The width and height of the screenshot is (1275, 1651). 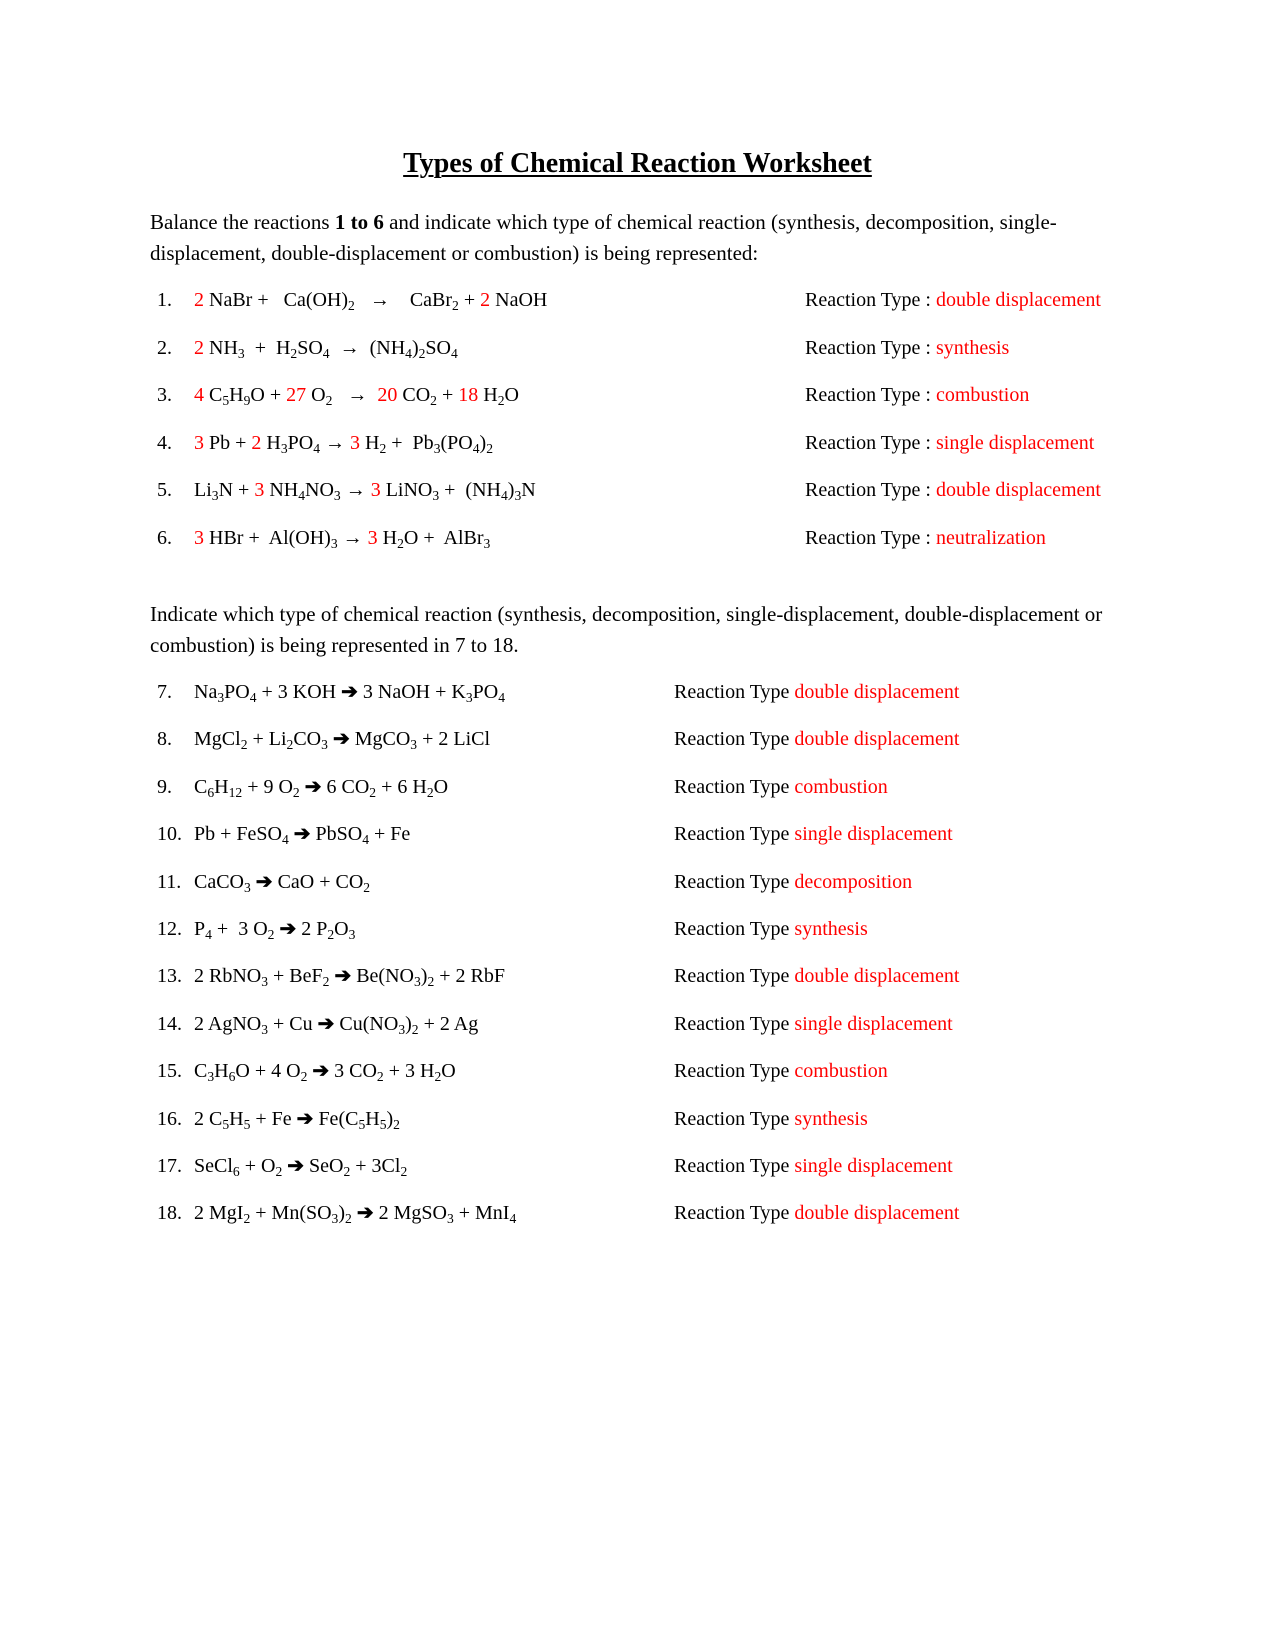 I want to click on reaction-type-answer: Reaction Type synthesis, so click(x=771, y=1119).